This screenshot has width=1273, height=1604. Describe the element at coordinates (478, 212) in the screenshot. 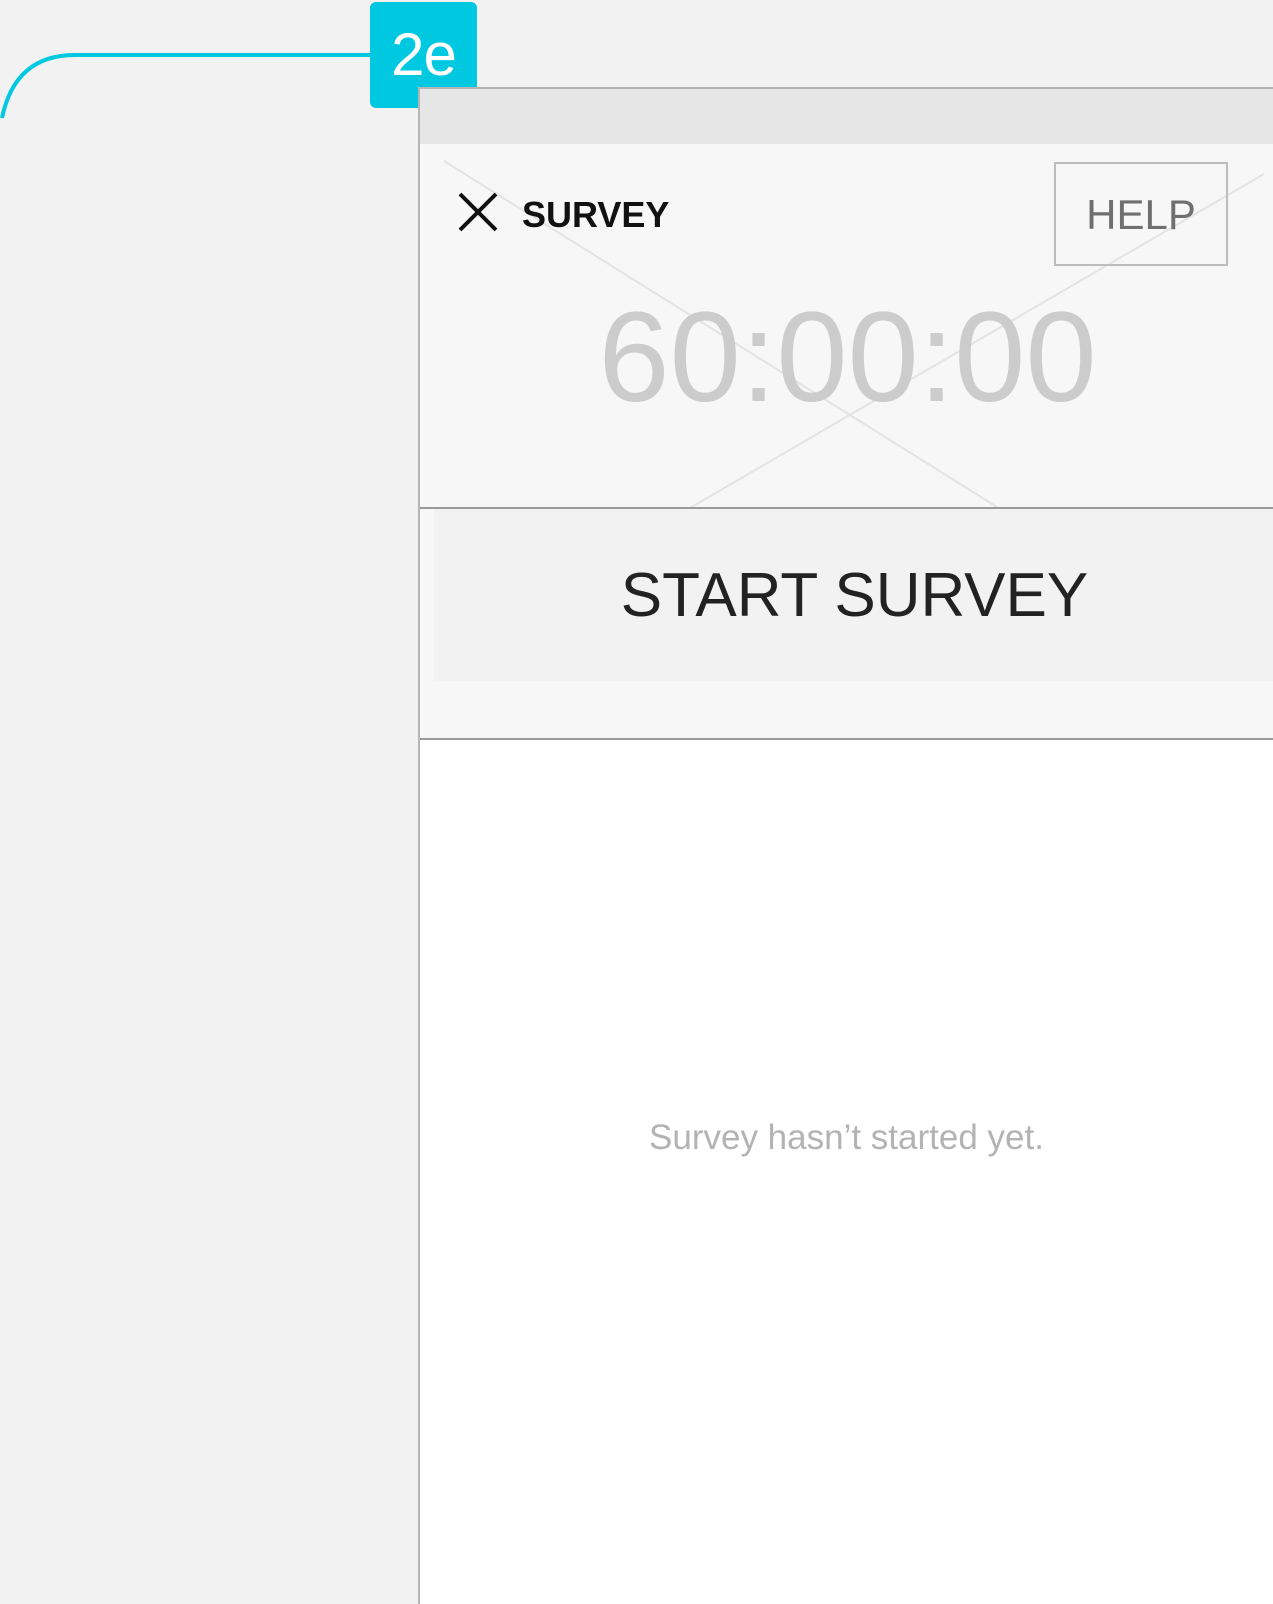

I see `close-icon` at that location.